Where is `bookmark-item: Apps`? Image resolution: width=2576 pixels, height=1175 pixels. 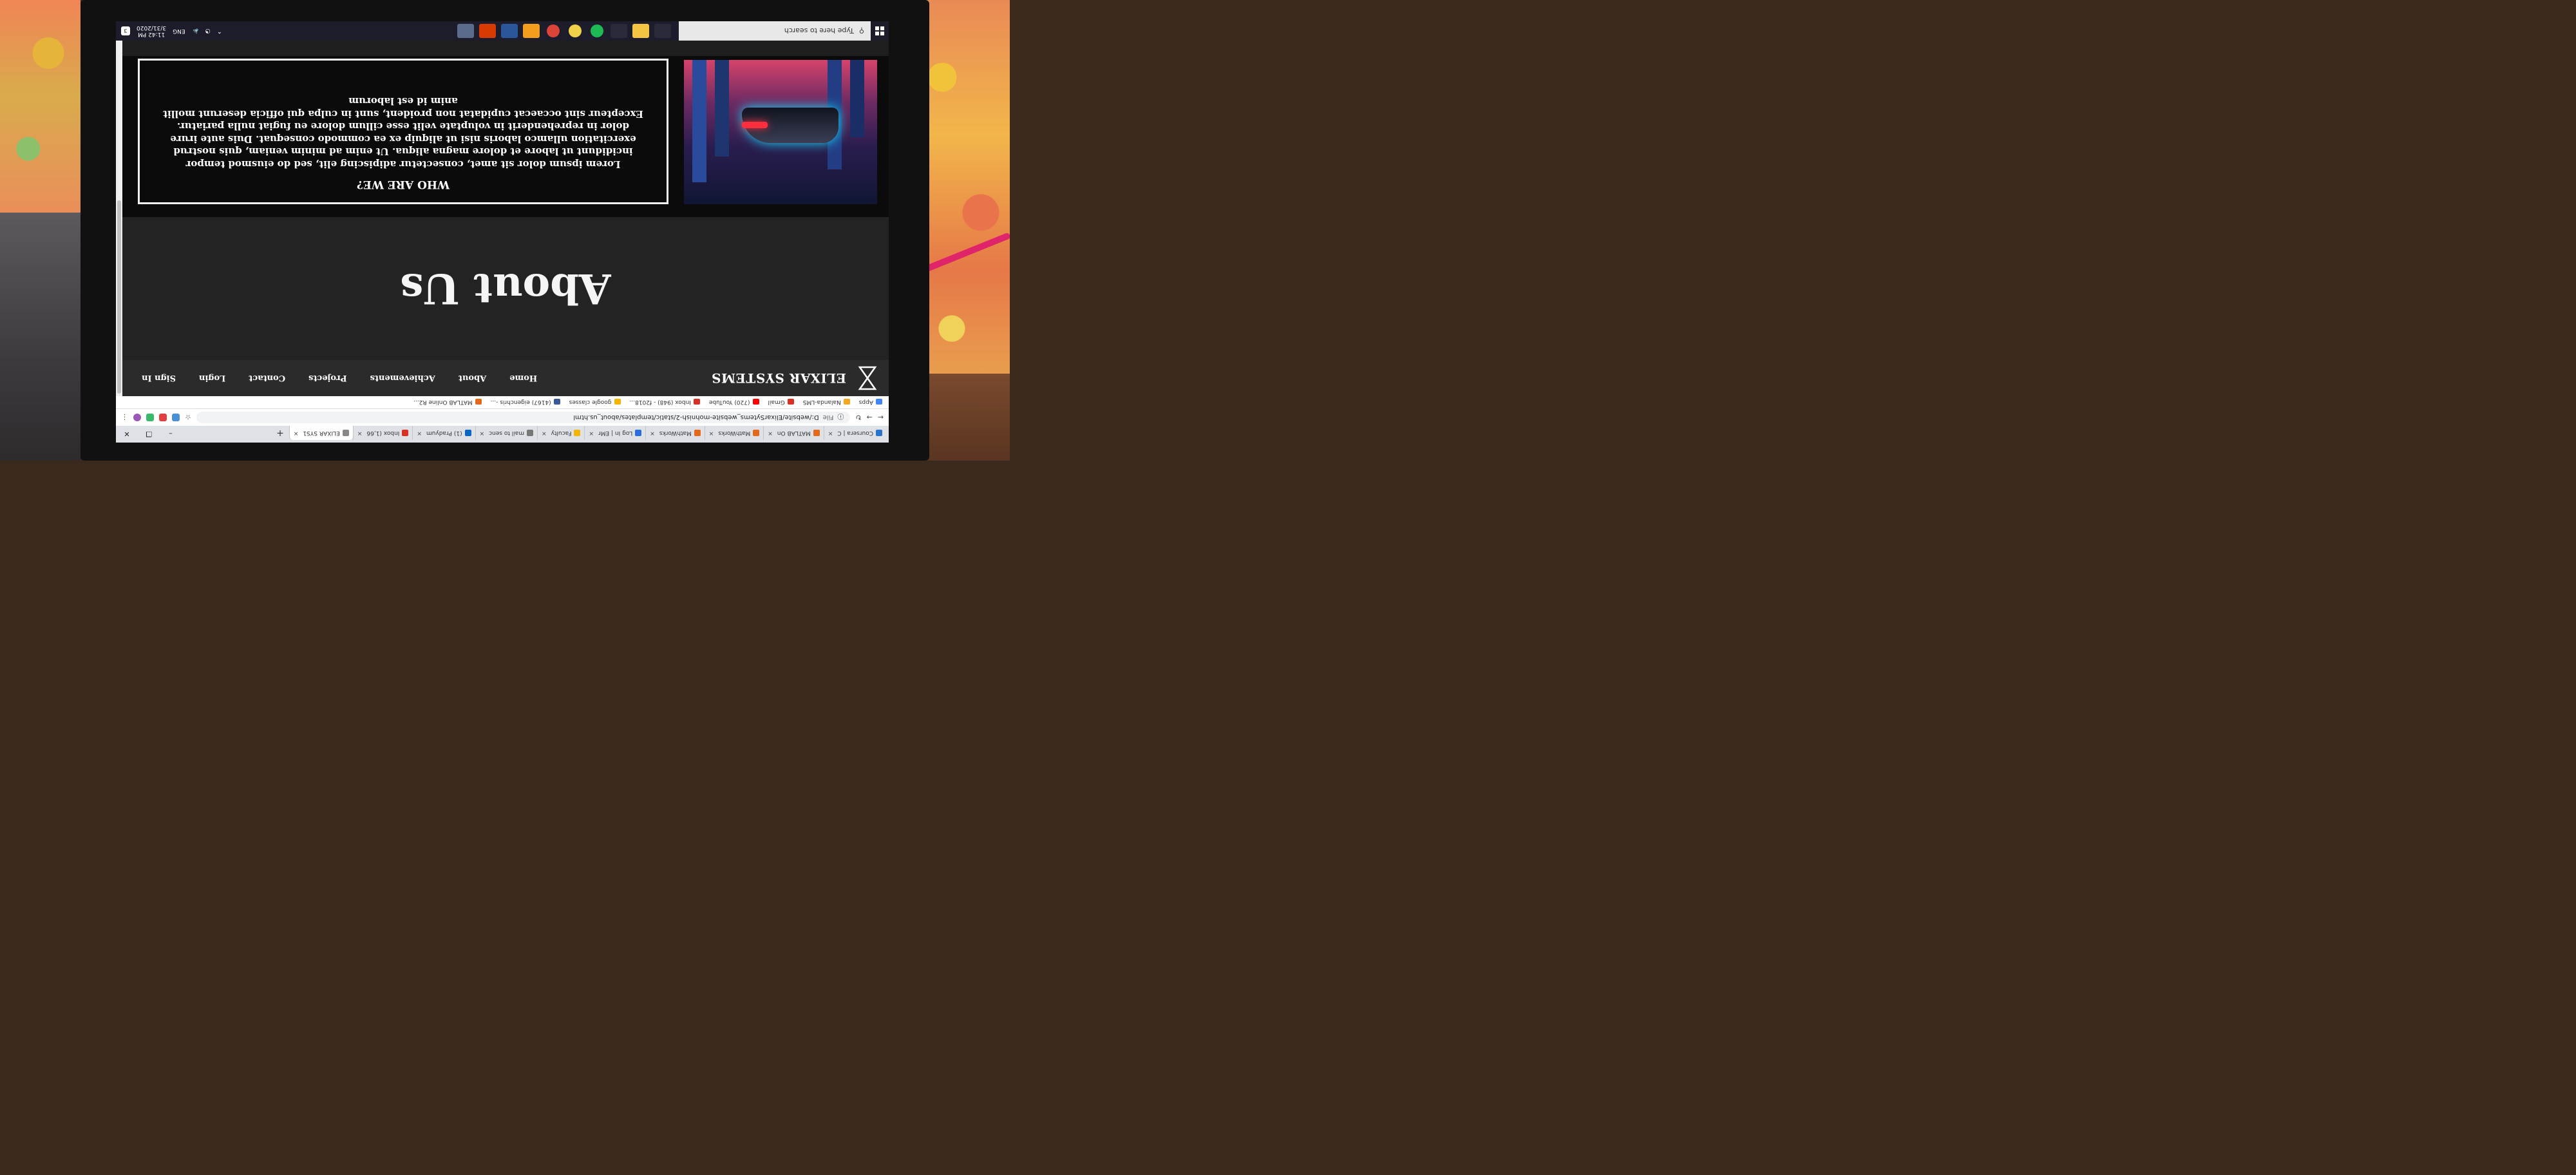 bookmark-item: Apps is located at coordinates (871, 402).